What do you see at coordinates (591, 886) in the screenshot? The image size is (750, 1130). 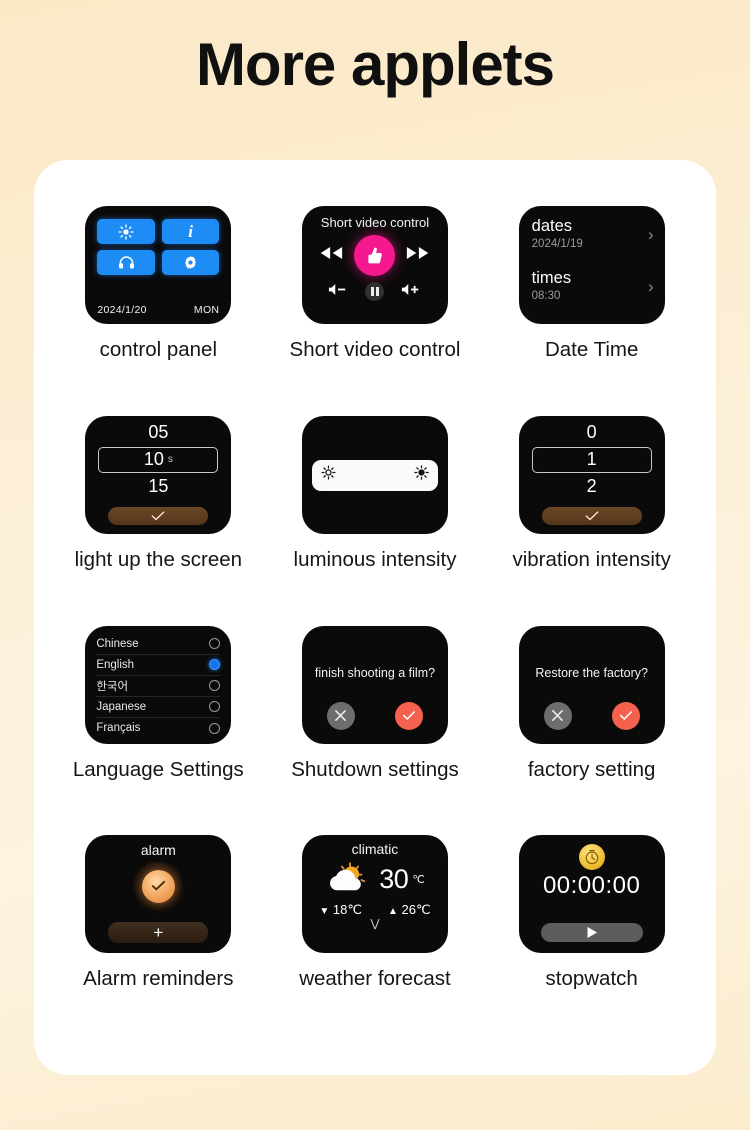 I see `stopwatch-time: 00:00:00` at bounding box center [591, 886].